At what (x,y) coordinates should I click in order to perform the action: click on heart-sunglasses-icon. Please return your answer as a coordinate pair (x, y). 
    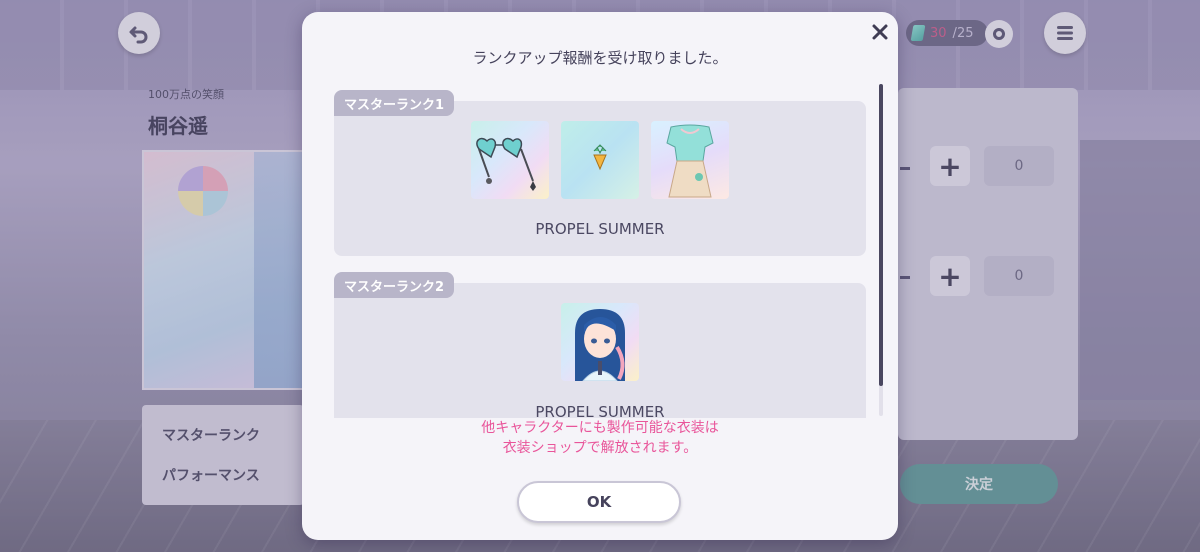
    Looking at the image, I should click on (510, 160).